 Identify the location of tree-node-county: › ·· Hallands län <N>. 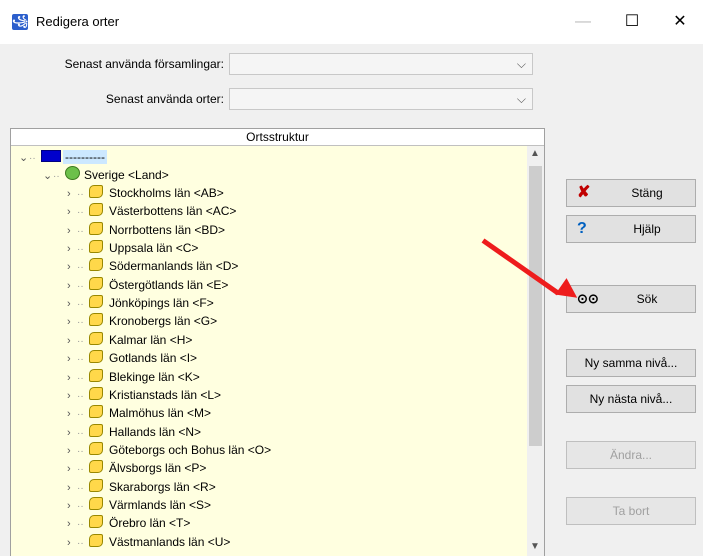
(134, 432).